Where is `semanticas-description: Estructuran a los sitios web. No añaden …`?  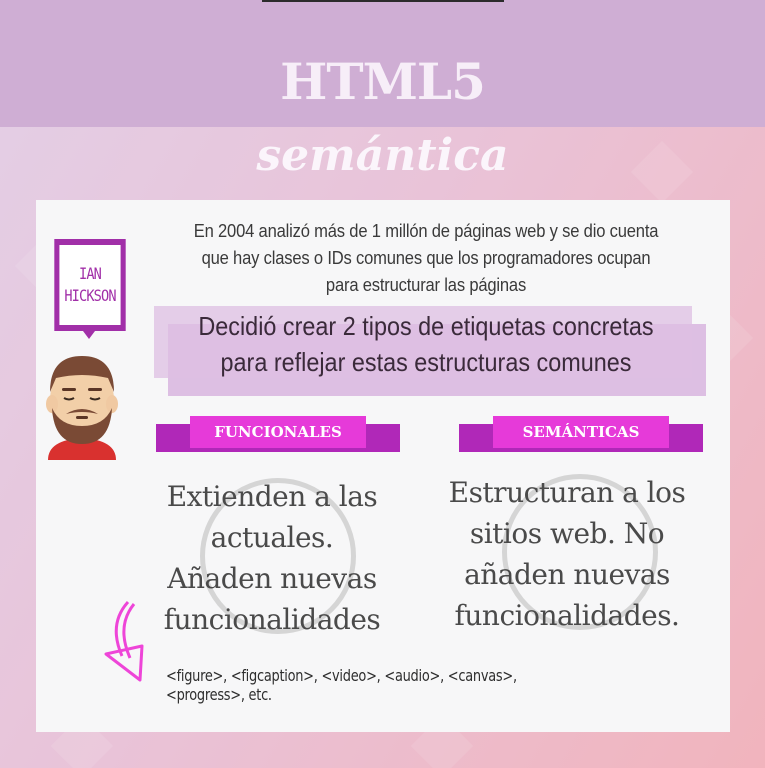 semanticas-description: Estructuran a los sitios web. No añaden … is located at coordinates (567, 554).